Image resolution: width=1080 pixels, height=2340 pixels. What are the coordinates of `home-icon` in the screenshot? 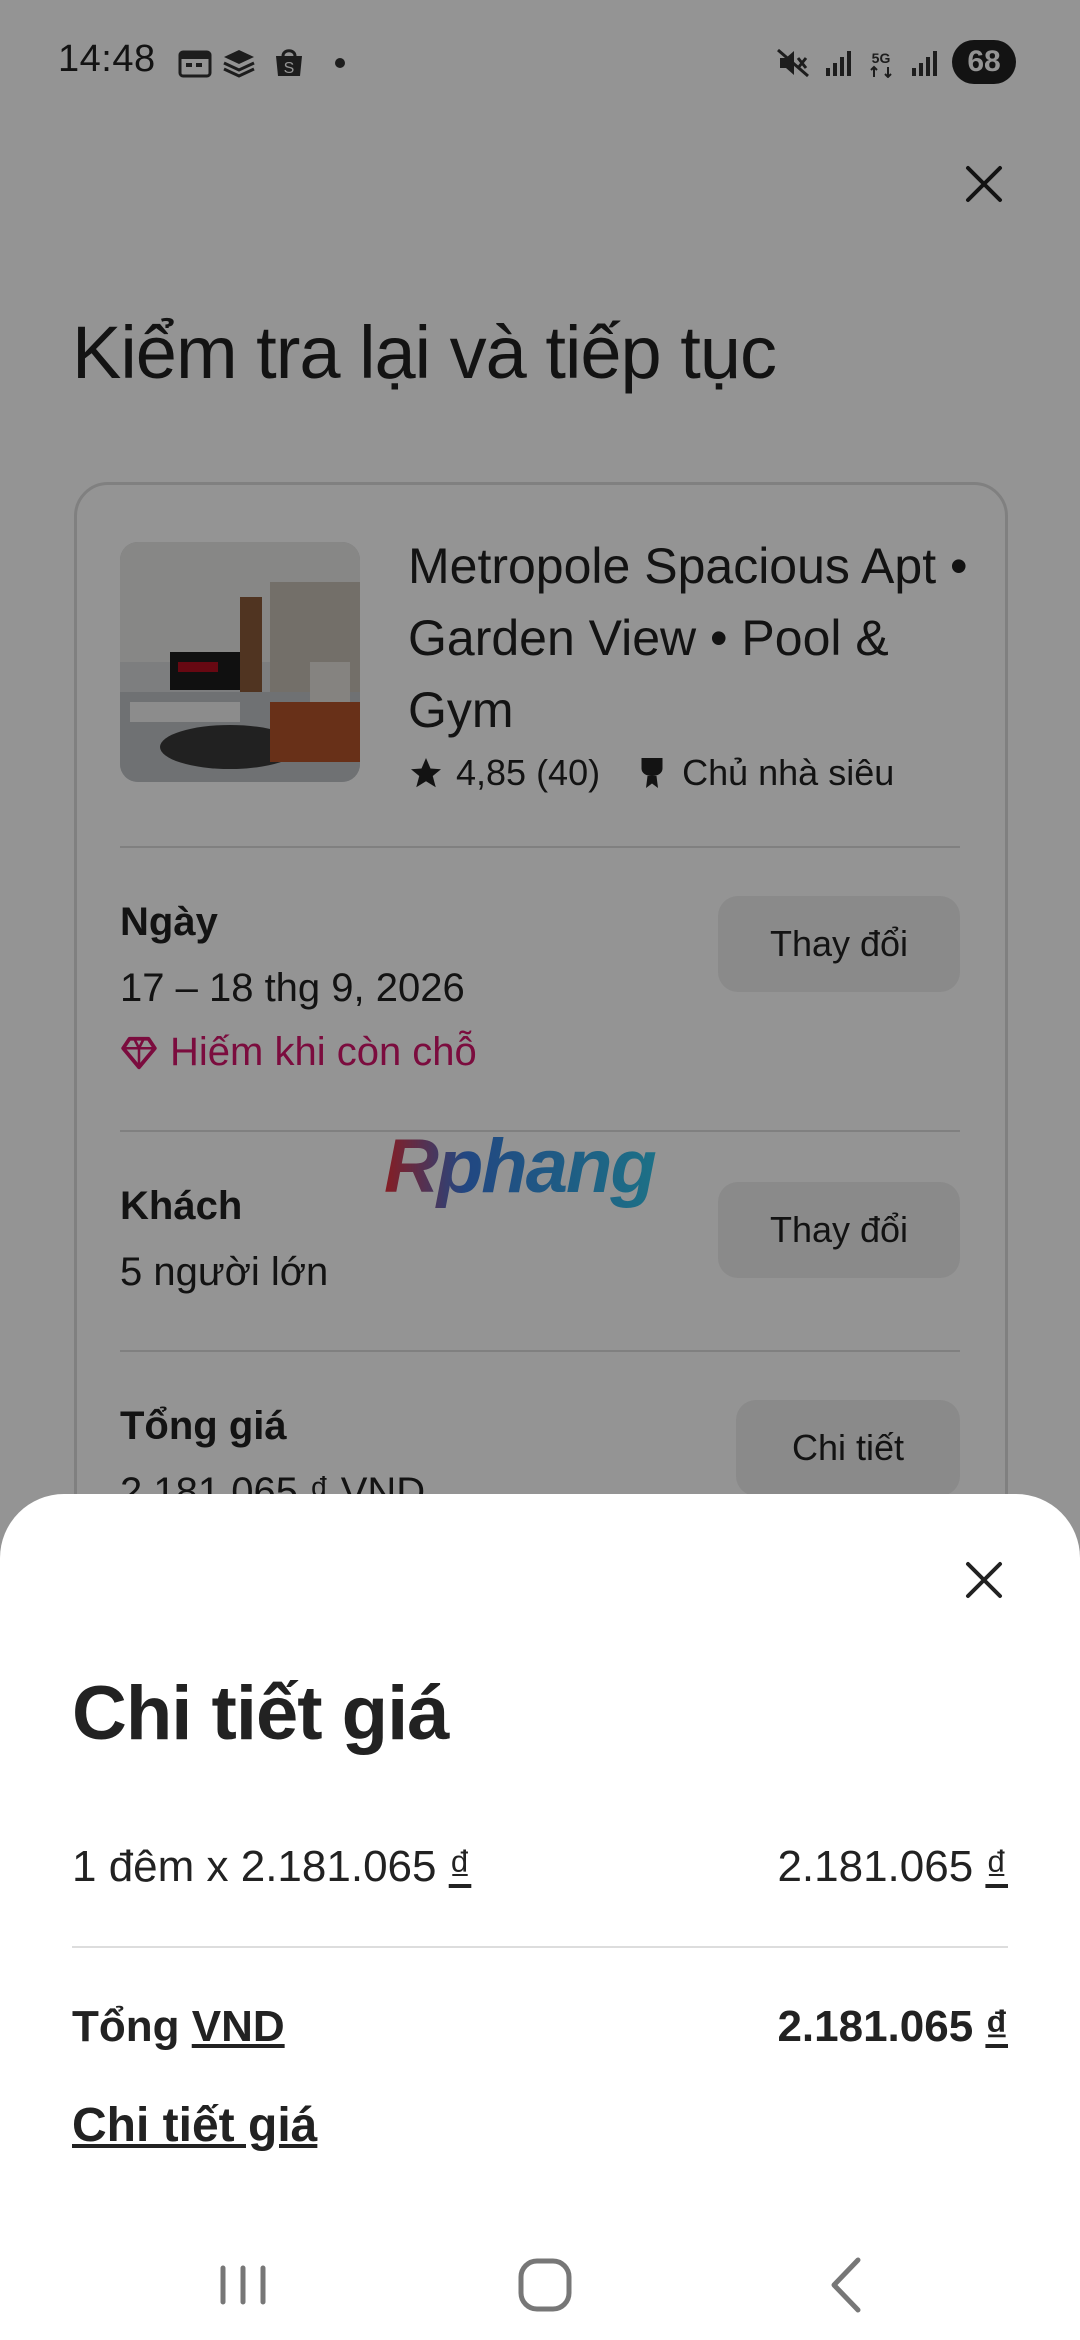 It's located at (545, 2285).